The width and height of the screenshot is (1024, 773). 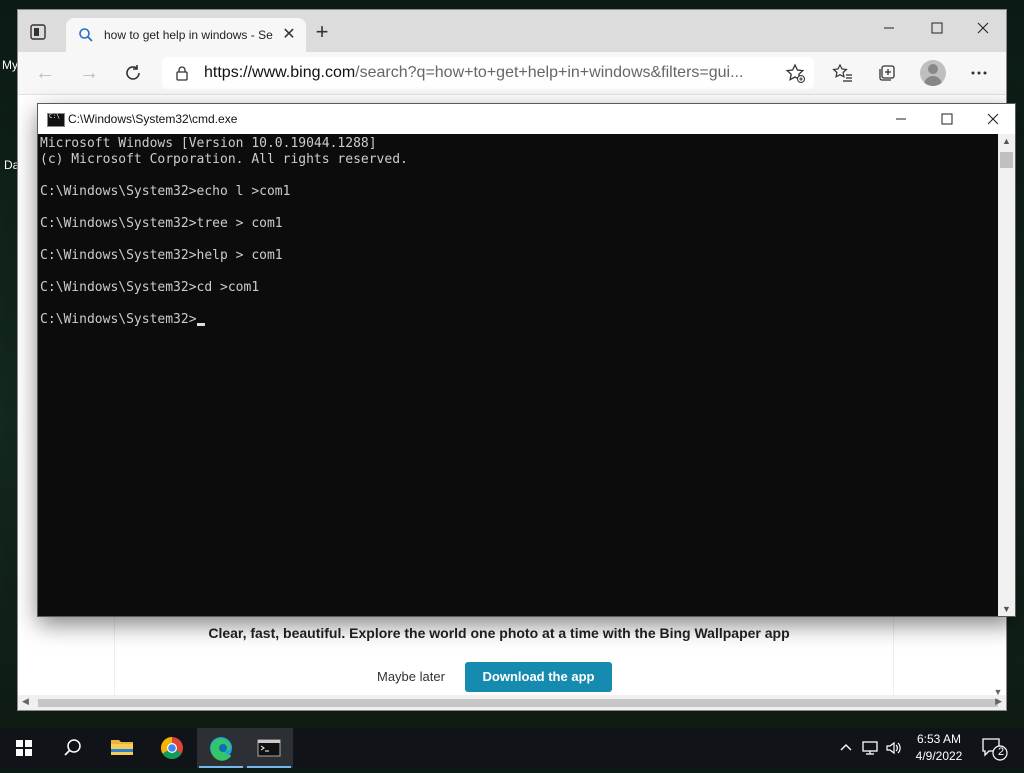 I want to click on new-tab-plus-icon: +, so click(x=322, y=32).